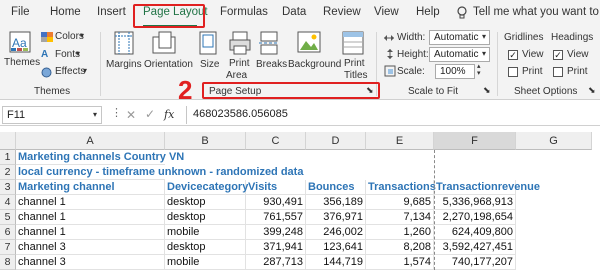 The width and height of the screenshot is (600, 270). What do you see at coordinates (336, 232) in the screenshot?
I see `table-cell: 246,002` at bounding box center [336, 232].